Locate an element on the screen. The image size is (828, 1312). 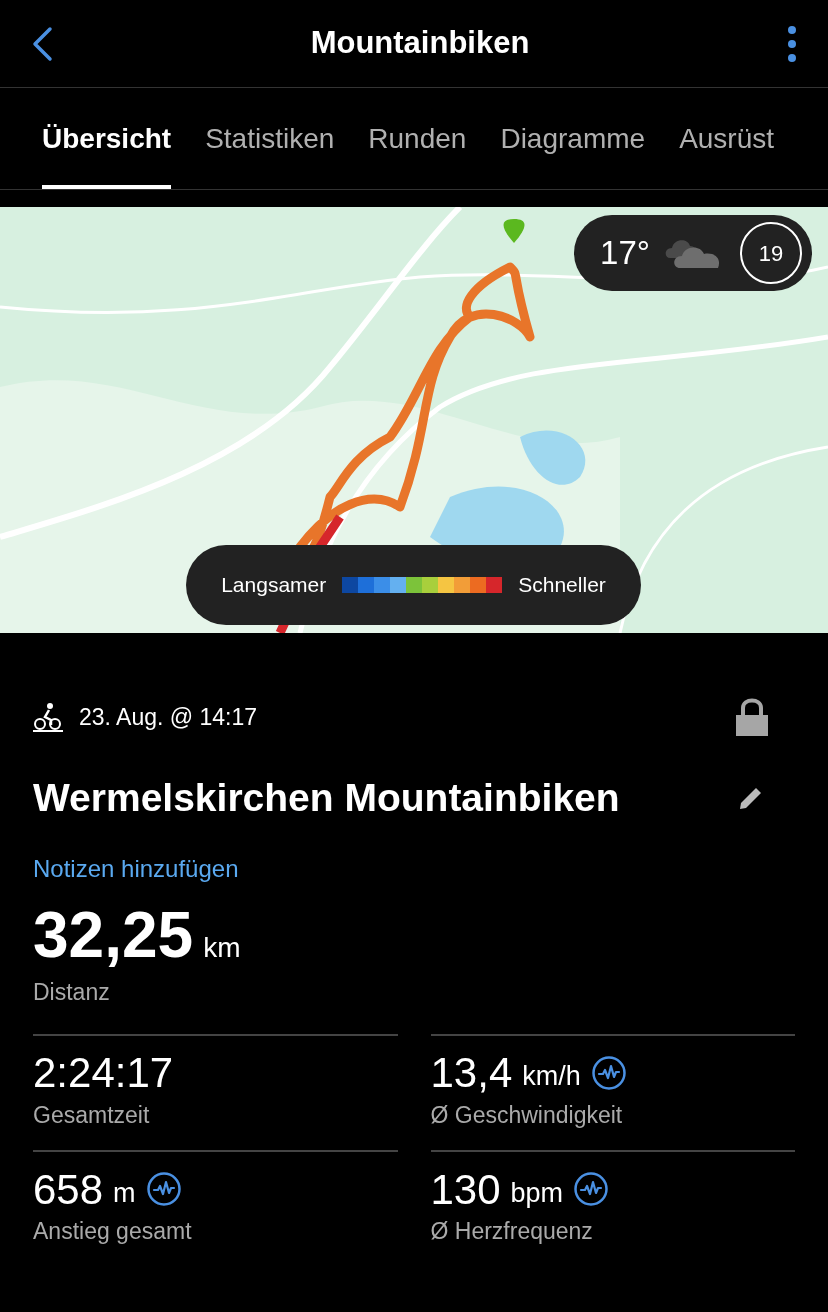
stat-unit: bpm is located at coordinates (537, 1193).